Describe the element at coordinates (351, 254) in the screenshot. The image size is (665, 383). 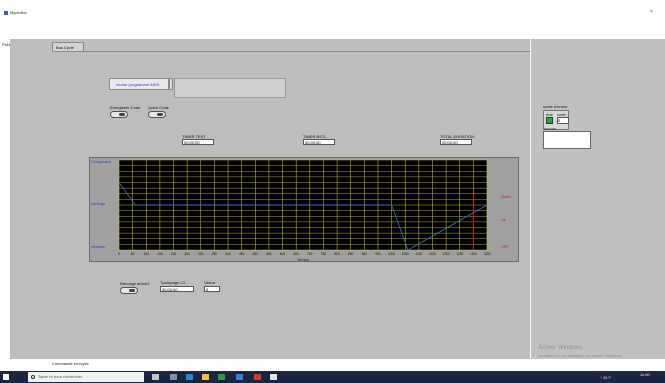
I see `x-tick-label: 850` at that location.